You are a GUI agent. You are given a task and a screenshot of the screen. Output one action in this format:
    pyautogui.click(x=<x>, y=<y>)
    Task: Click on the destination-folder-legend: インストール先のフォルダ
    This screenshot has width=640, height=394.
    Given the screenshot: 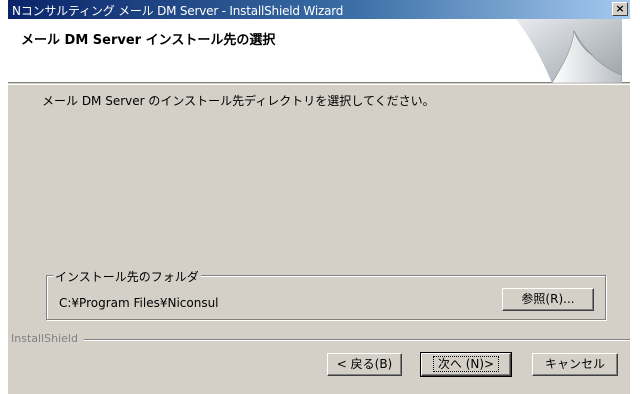 What is the action you would take?
    pyautogui.click(x=127, y=276)
    